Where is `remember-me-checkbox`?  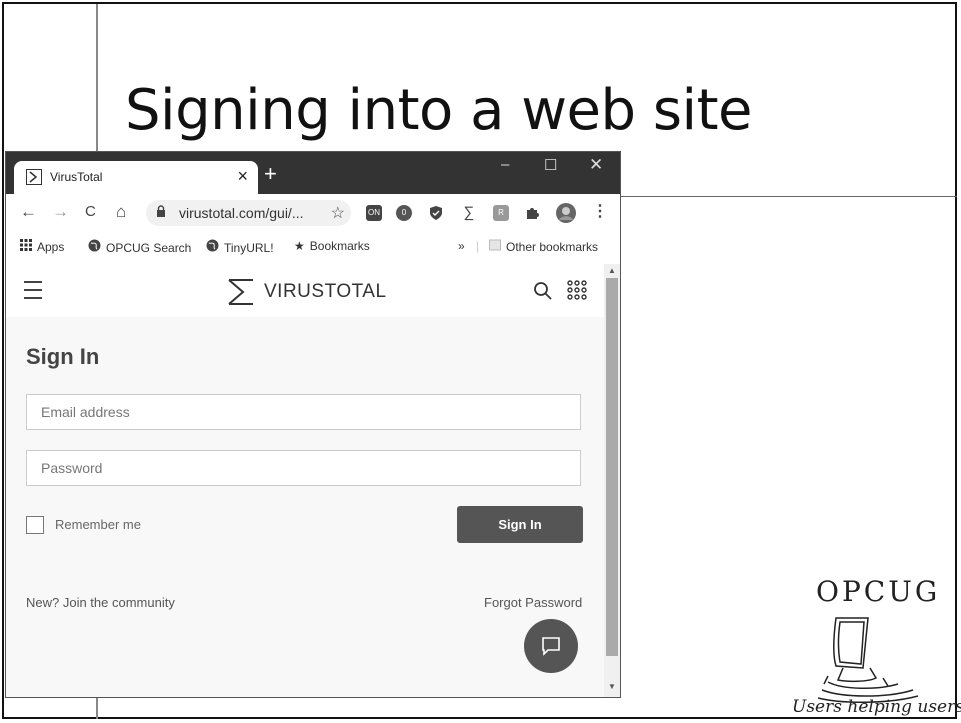 remember-me-checkbox is located at coordinates (35, 525).